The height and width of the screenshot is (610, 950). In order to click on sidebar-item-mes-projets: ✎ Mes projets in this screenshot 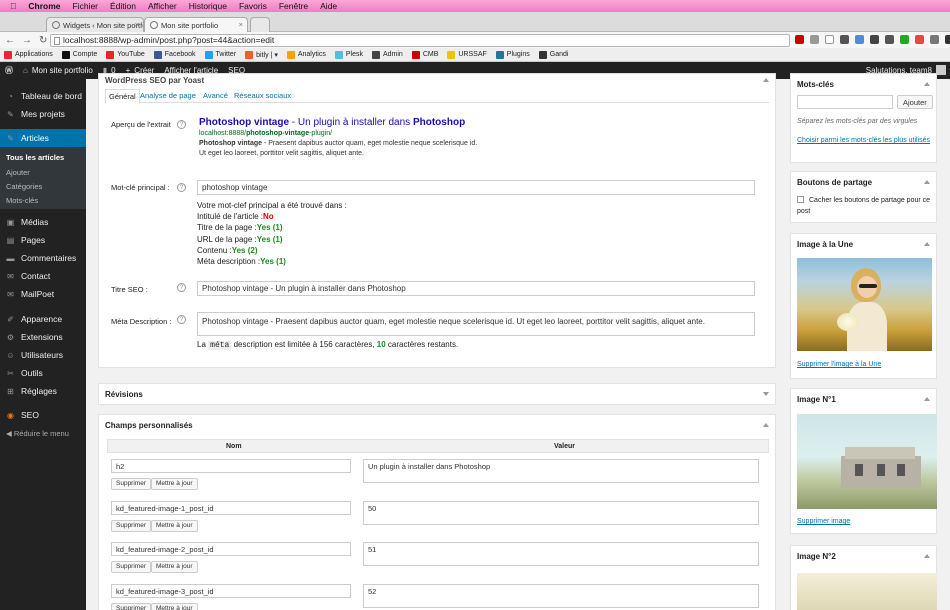, I will do `click(43, 114)`.